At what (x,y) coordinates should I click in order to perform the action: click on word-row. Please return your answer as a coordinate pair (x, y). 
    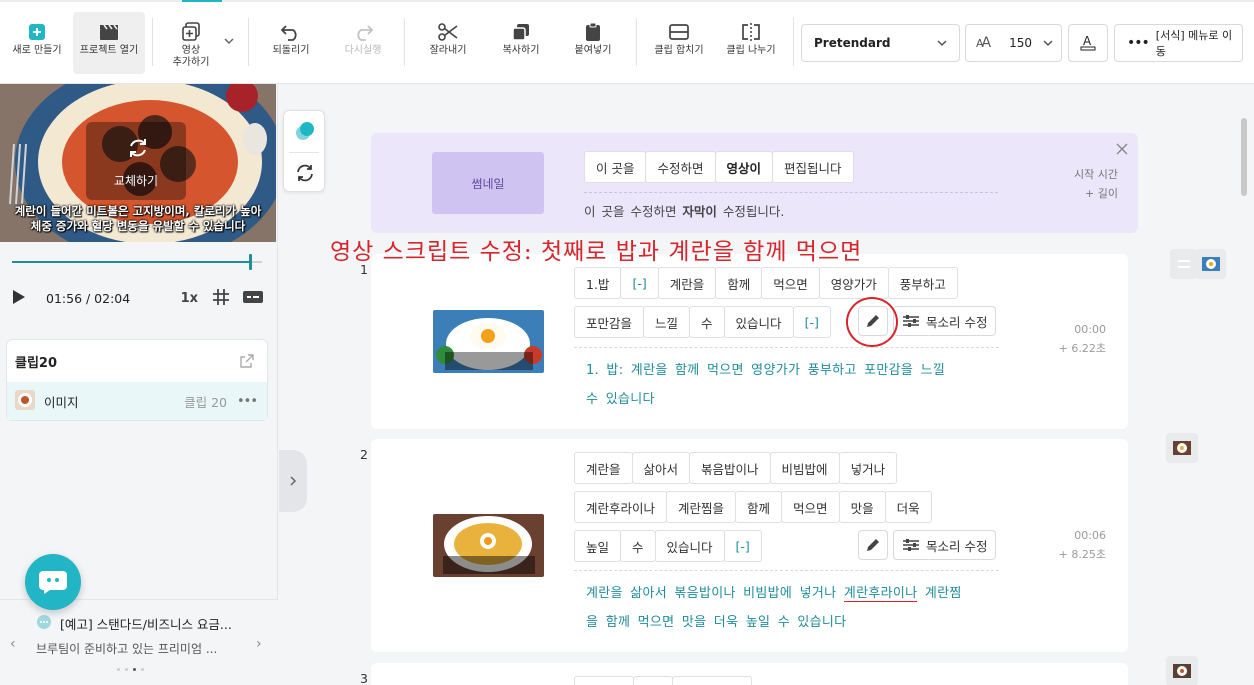
    Looking at the image, I should click on (663, 680).